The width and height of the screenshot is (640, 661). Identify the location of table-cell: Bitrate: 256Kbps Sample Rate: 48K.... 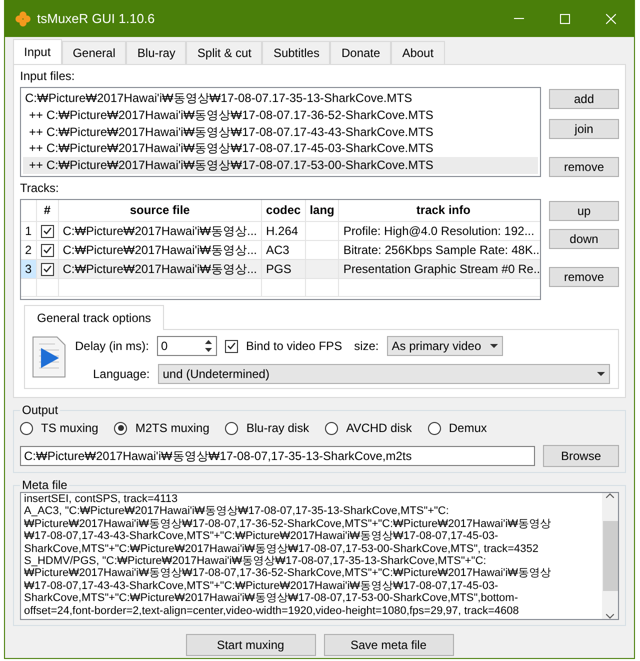
(439, 249).